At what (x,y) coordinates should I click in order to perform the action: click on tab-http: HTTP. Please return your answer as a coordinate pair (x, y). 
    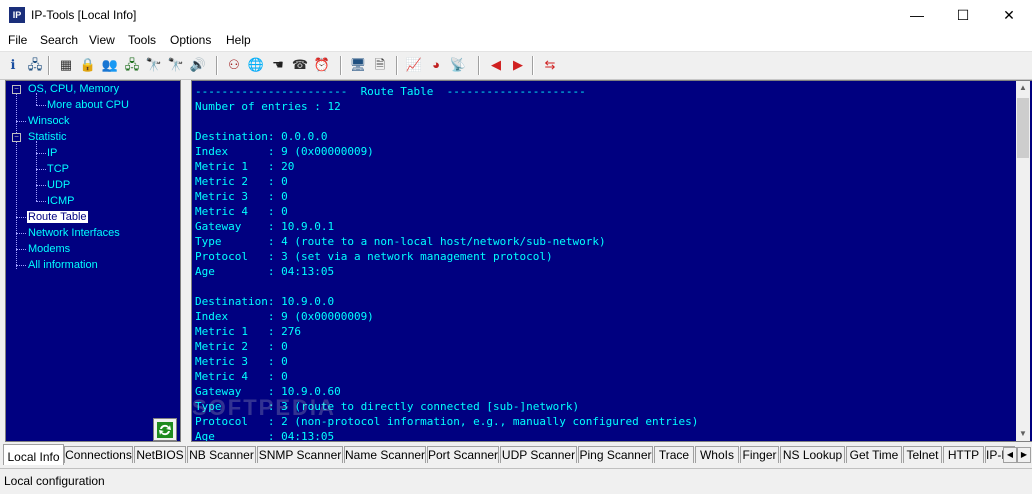
    Looking at the image, I should click on (963, 454).